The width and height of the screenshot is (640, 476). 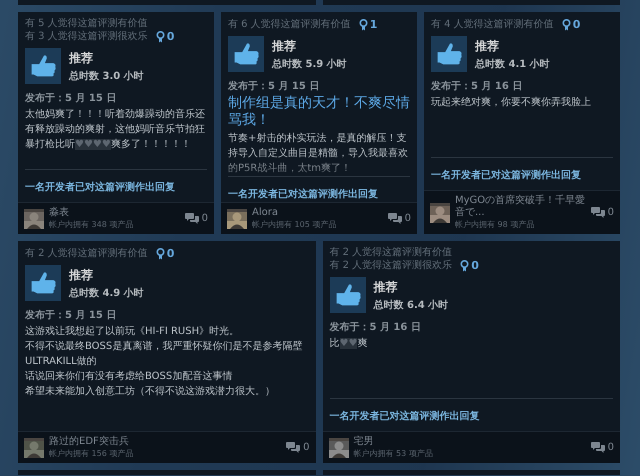 I want to click on author-name: Alora, so click(x=317, y=213).